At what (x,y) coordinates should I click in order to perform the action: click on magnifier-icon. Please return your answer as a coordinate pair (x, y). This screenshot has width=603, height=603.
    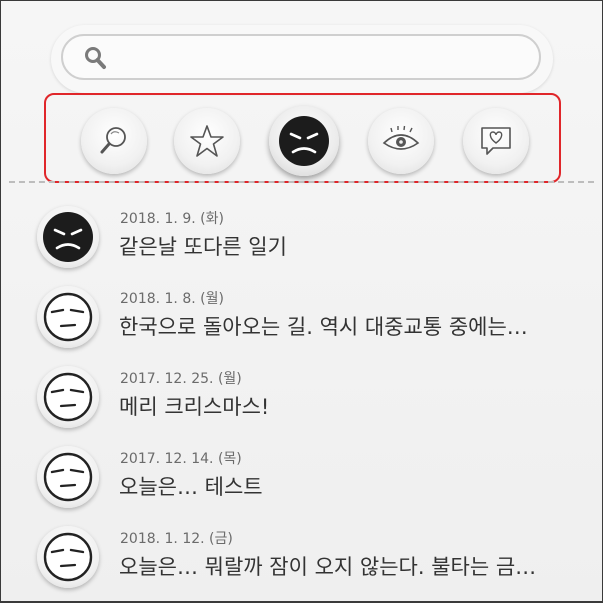
    Looking at the image, I should click on (113, 140).